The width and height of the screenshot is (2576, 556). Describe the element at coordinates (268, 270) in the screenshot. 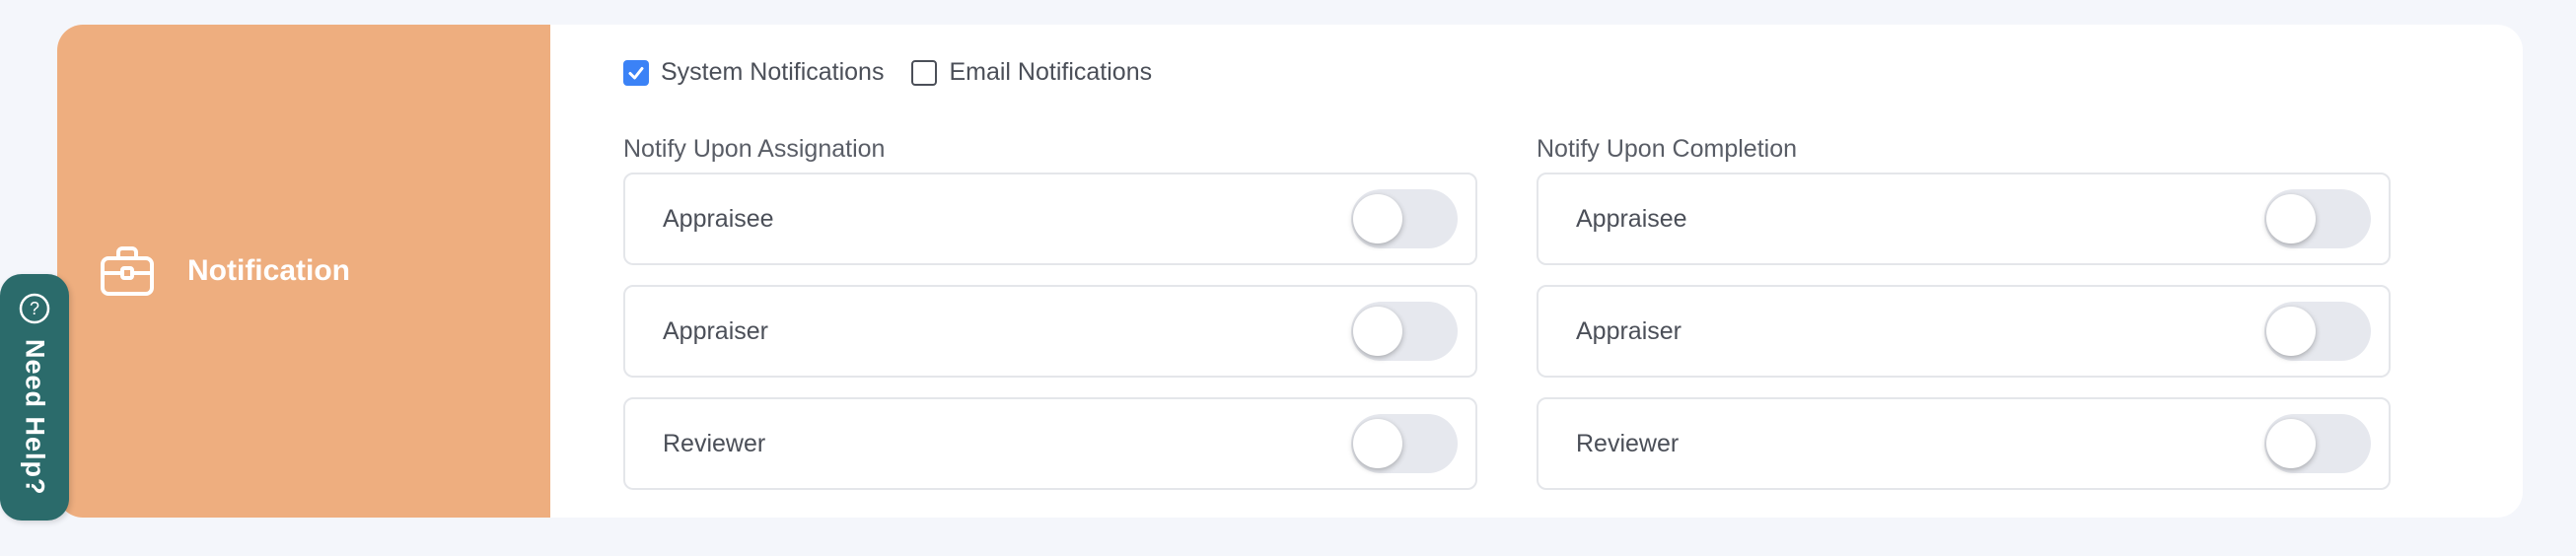

I see `panel-title: Notification` at that location.